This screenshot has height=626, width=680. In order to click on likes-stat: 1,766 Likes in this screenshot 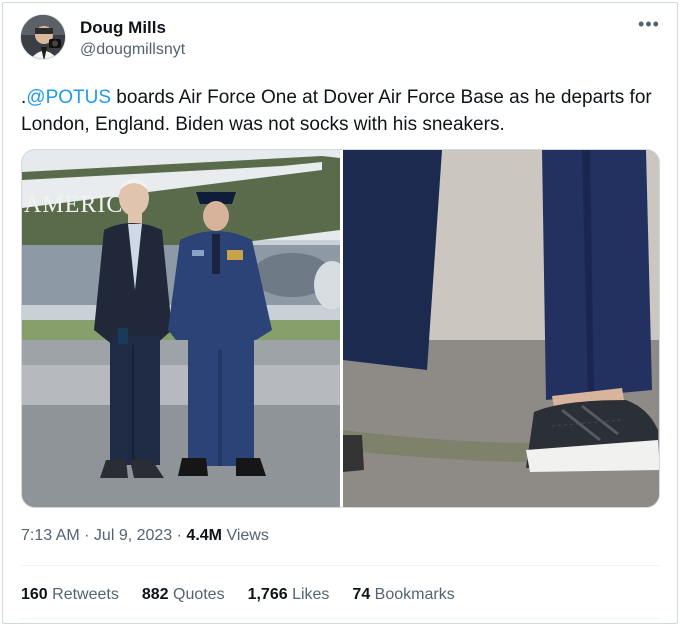, I will do `click(289, 595)`.